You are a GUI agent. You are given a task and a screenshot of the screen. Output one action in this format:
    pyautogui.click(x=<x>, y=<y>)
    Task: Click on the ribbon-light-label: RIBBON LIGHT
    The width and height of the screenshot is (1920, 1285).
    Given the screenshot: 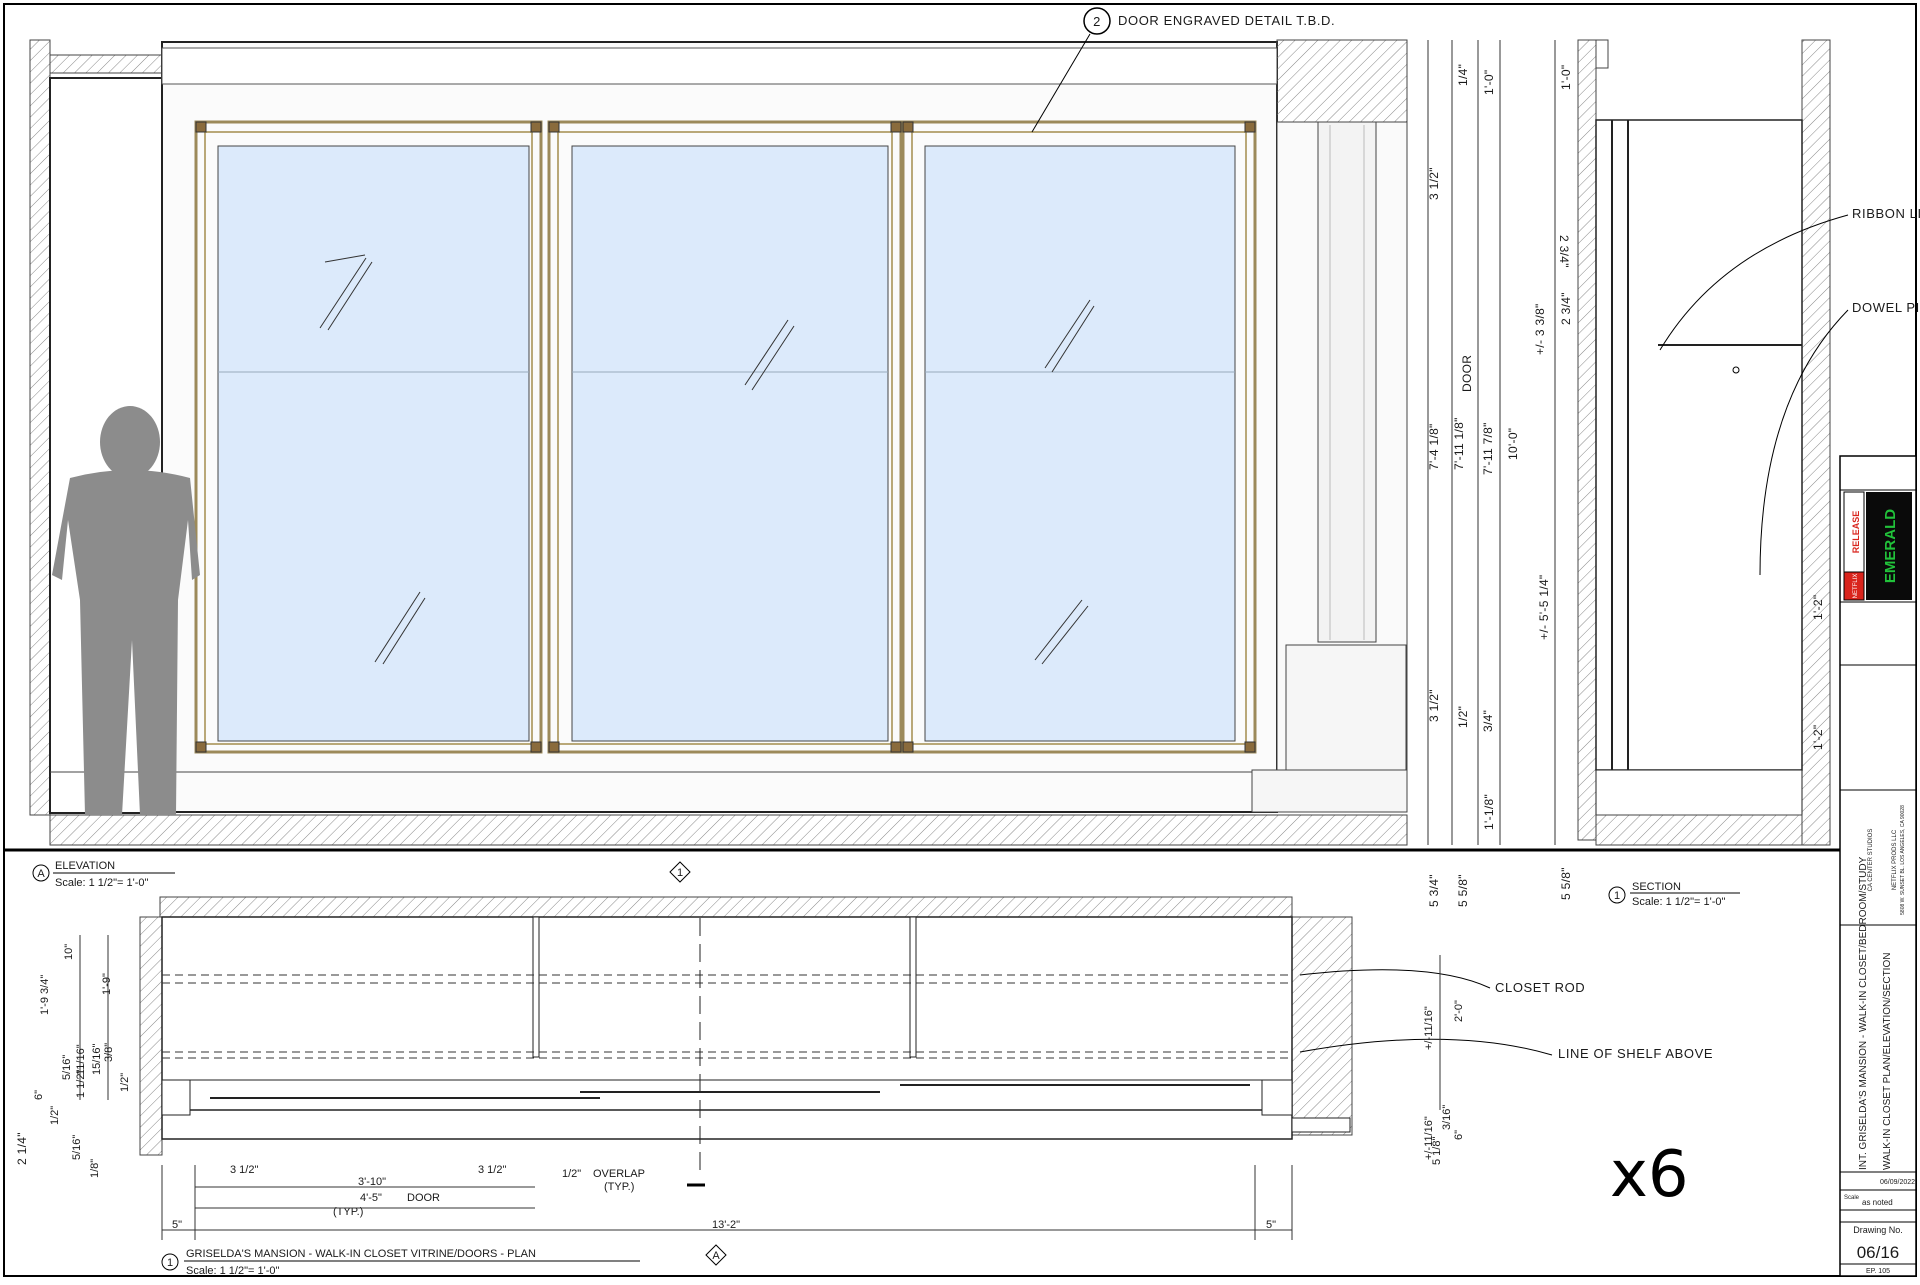 What is the action you would take?
    pyautogui.click(x=1886, y=213)
    